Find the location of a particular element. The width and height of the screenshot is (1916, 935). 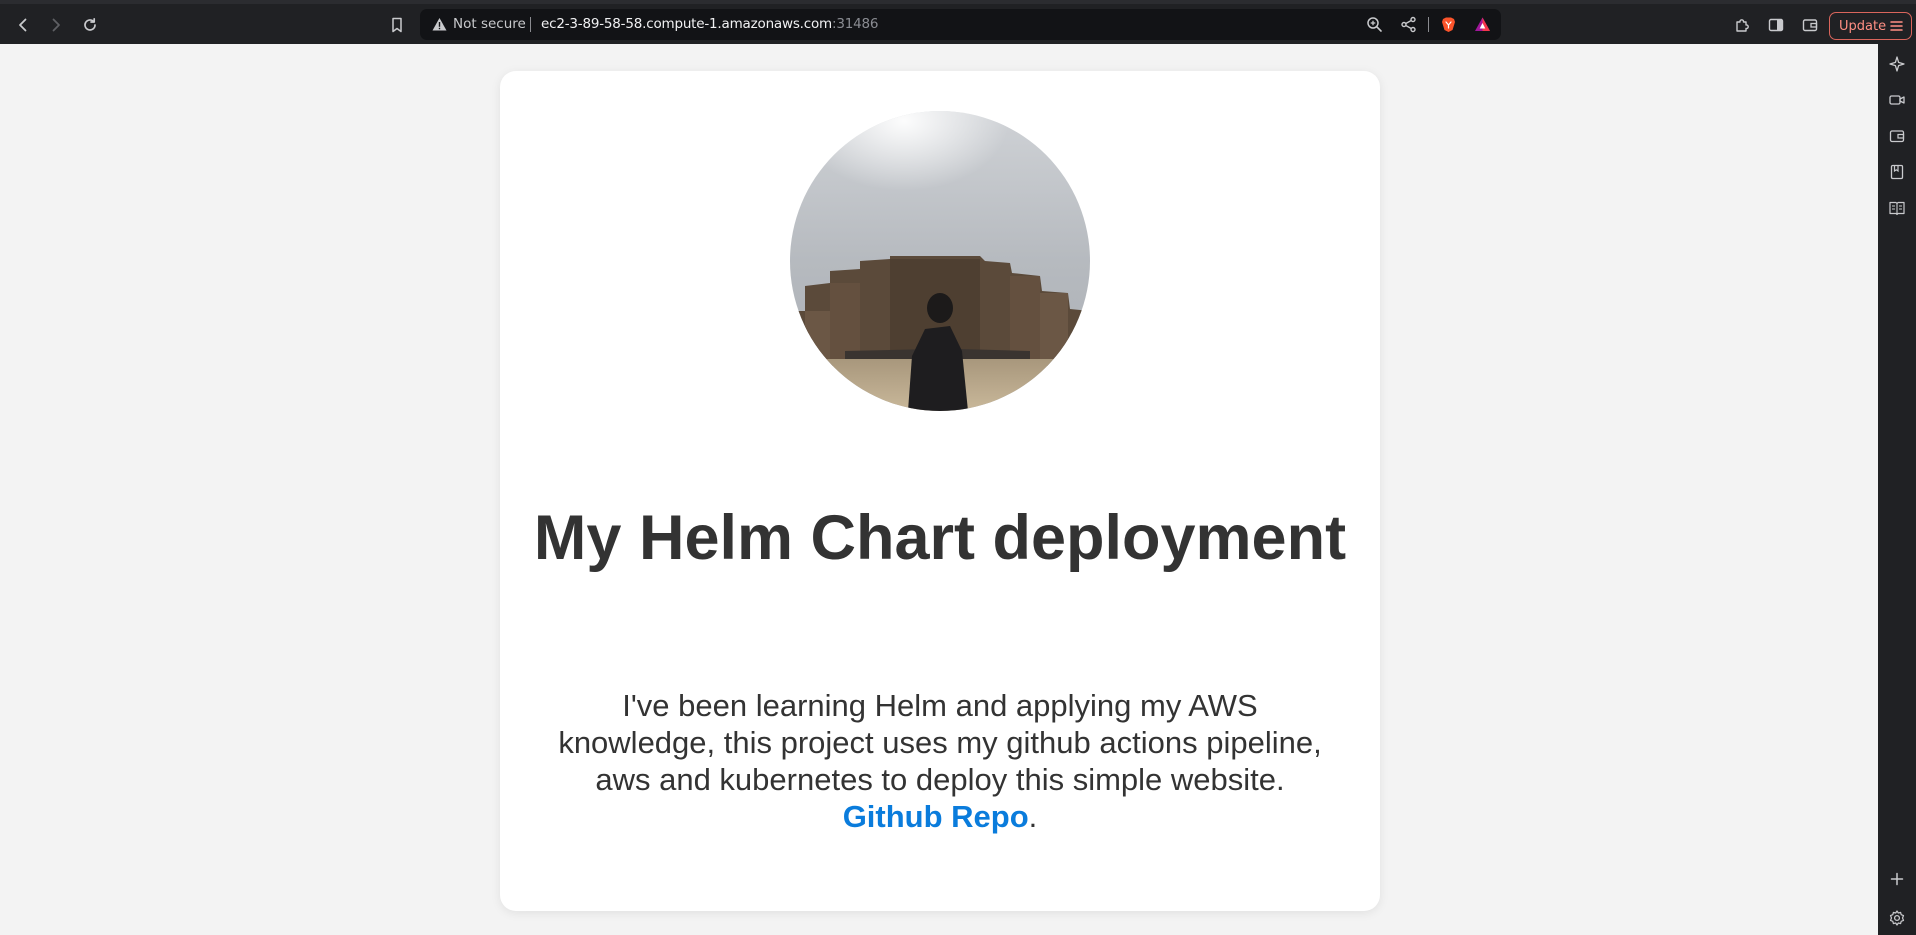

brave-lion-icon is located at coordinates (1448, 24).